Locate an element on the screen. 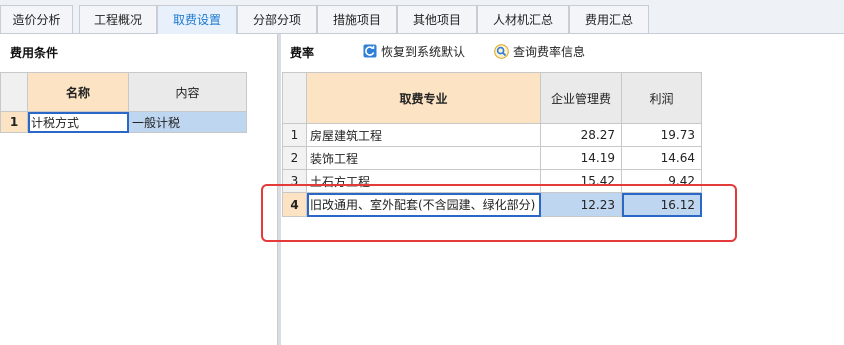  tab-fee-summary: 费用汇总 is located at coordinates (609, 19).